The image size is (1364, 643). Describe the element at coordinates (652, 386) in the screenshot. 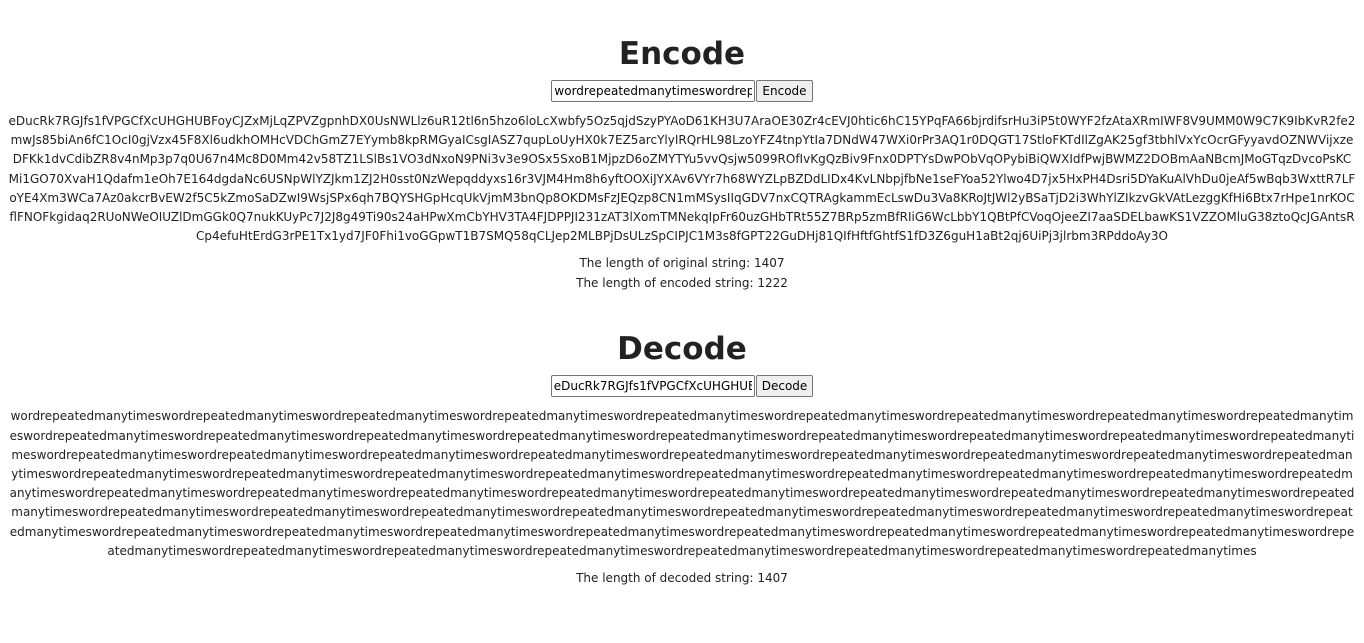

I see `decode-input` at that location.